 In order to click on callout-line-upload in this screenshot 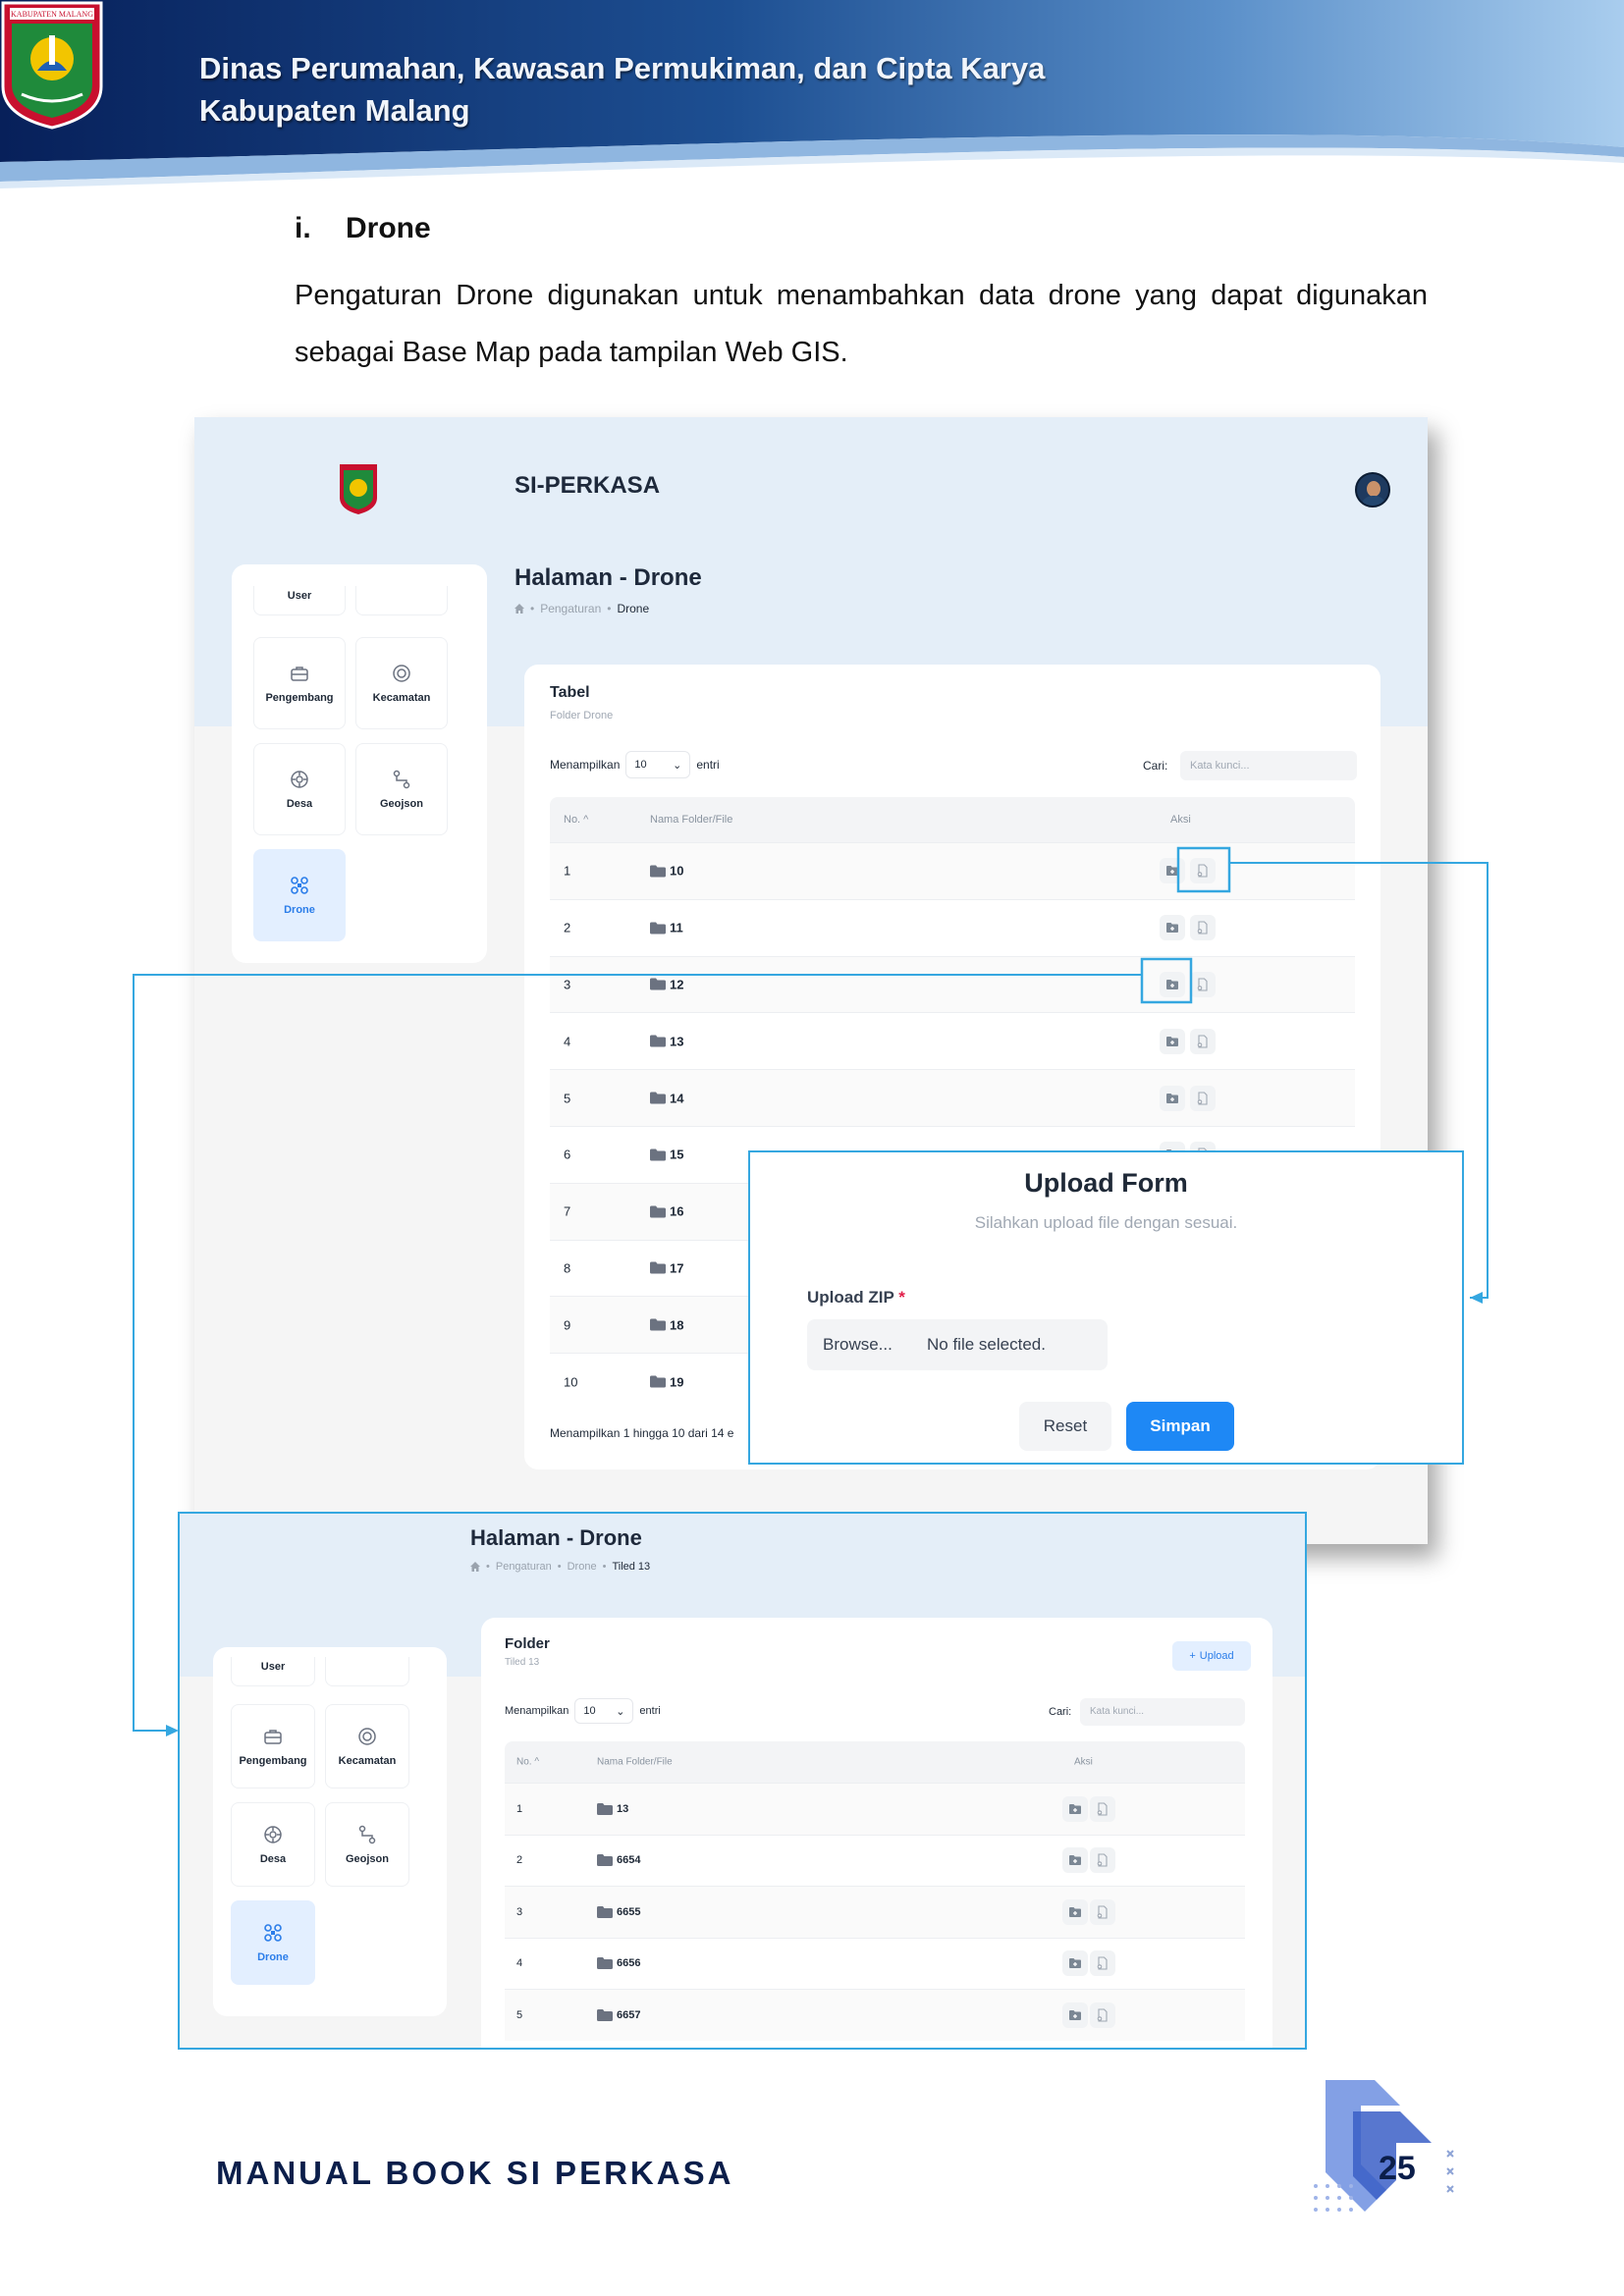, I will do `click(1359, 1080)`.